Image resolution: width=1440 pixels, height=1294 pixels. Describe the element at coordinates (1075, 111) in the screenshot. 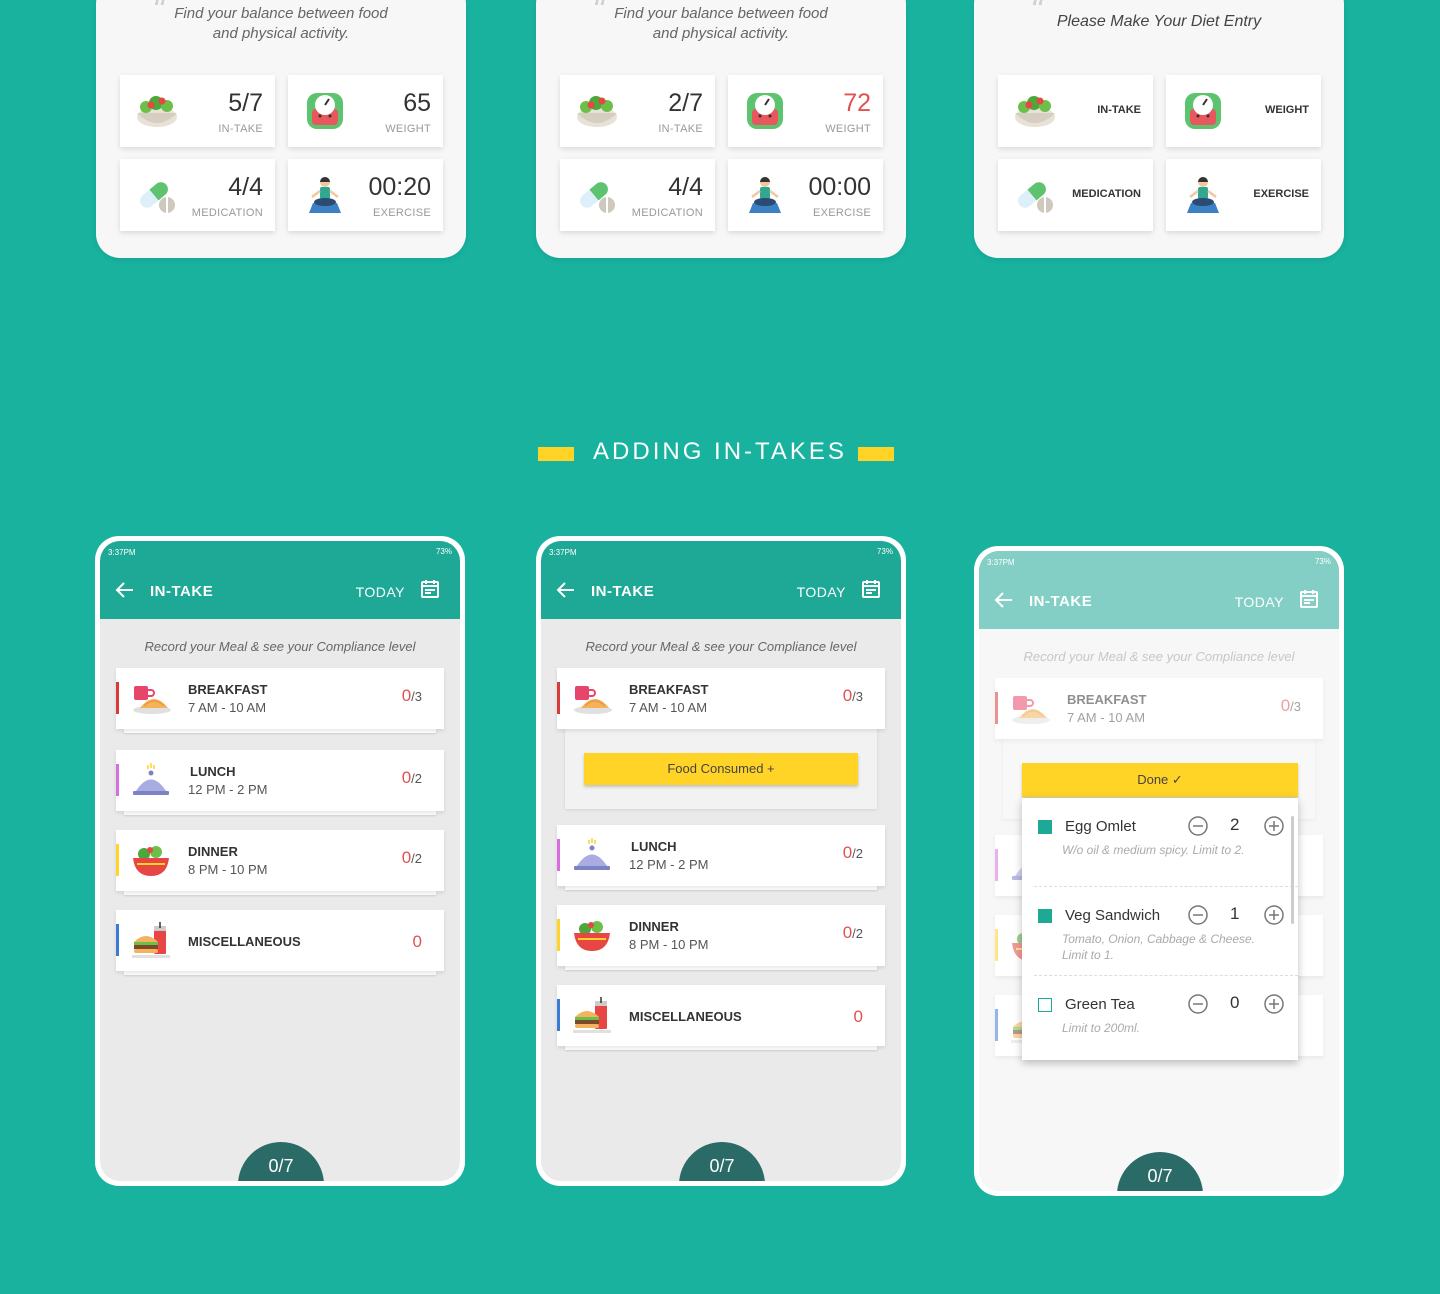

I see `tile-intake: IN-TAKE` at that location.